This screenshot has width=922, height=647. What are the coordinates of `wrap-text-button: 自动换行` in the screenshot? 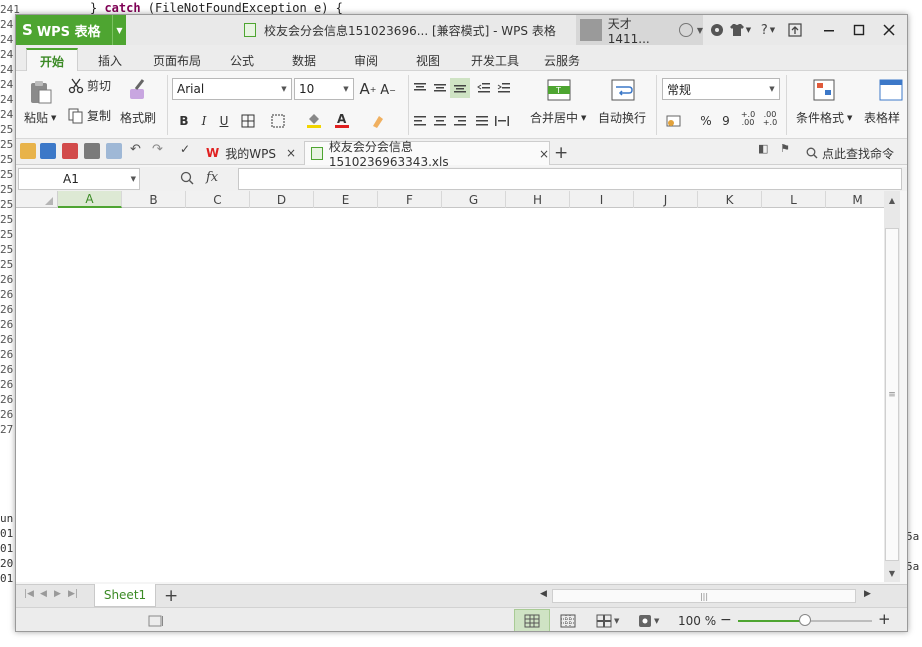 It's located at (622, 117).